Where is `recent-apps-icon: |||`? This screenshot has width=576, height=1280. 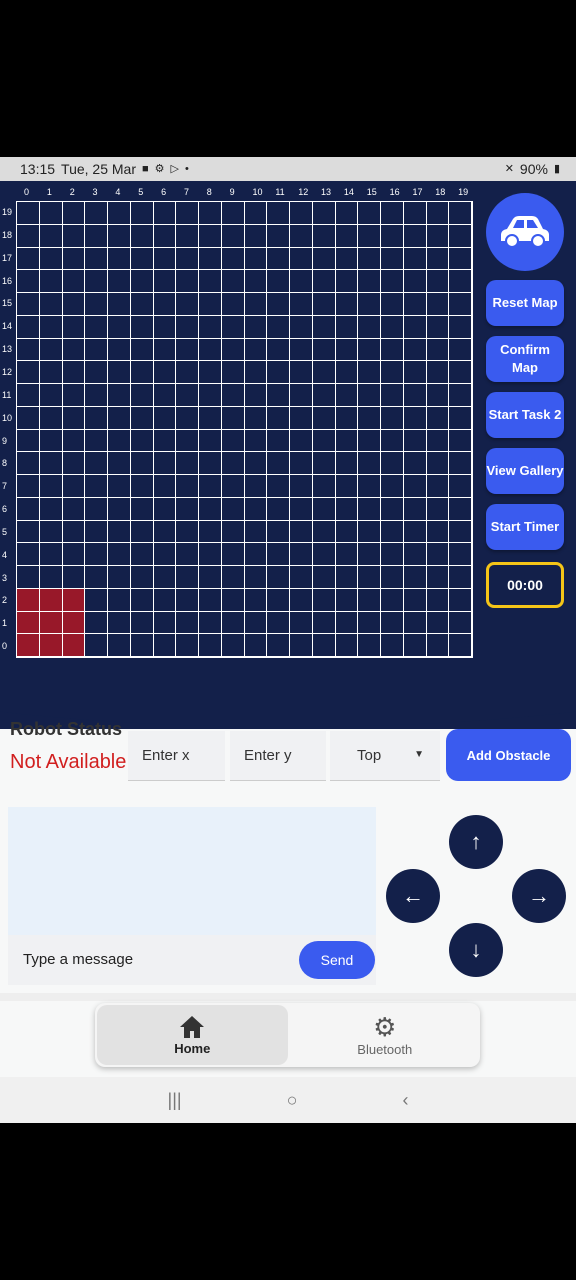
recent-apps-icon: ||| is located at coordinates (175, 1100).